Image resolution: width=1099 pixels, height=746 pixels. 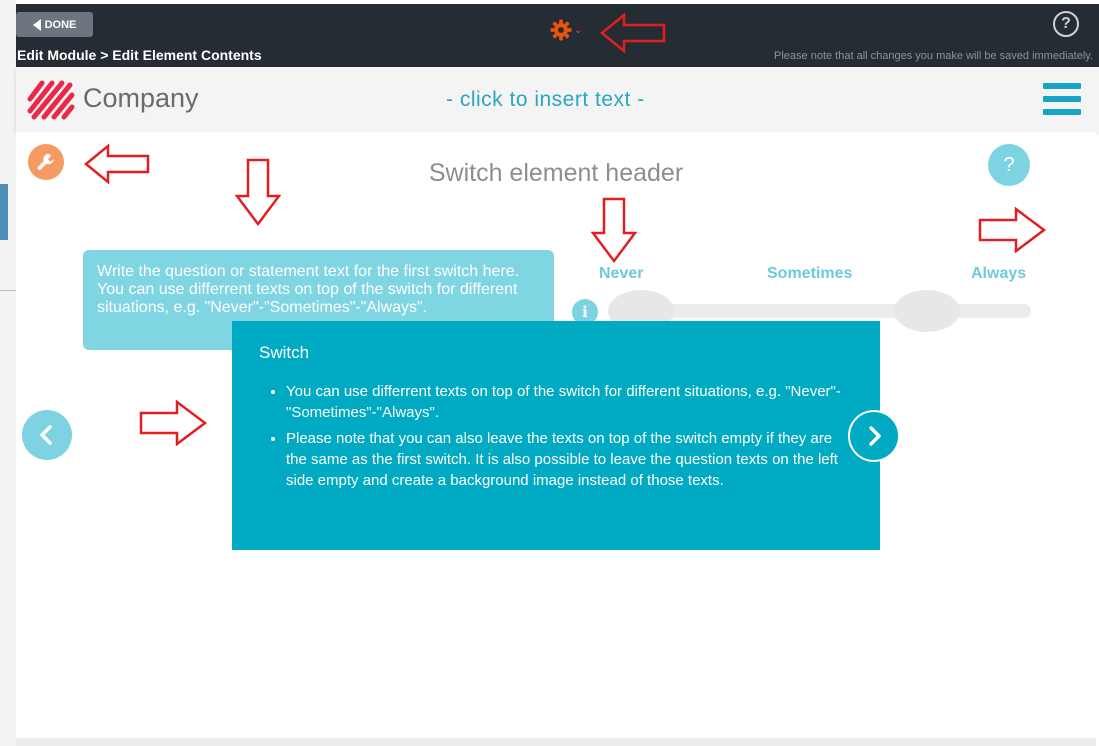 What do you see at coordinates (578, 30) in the screenshot?
I see `chevron-down-icon: ⌄` at bounding box center [578, 30].